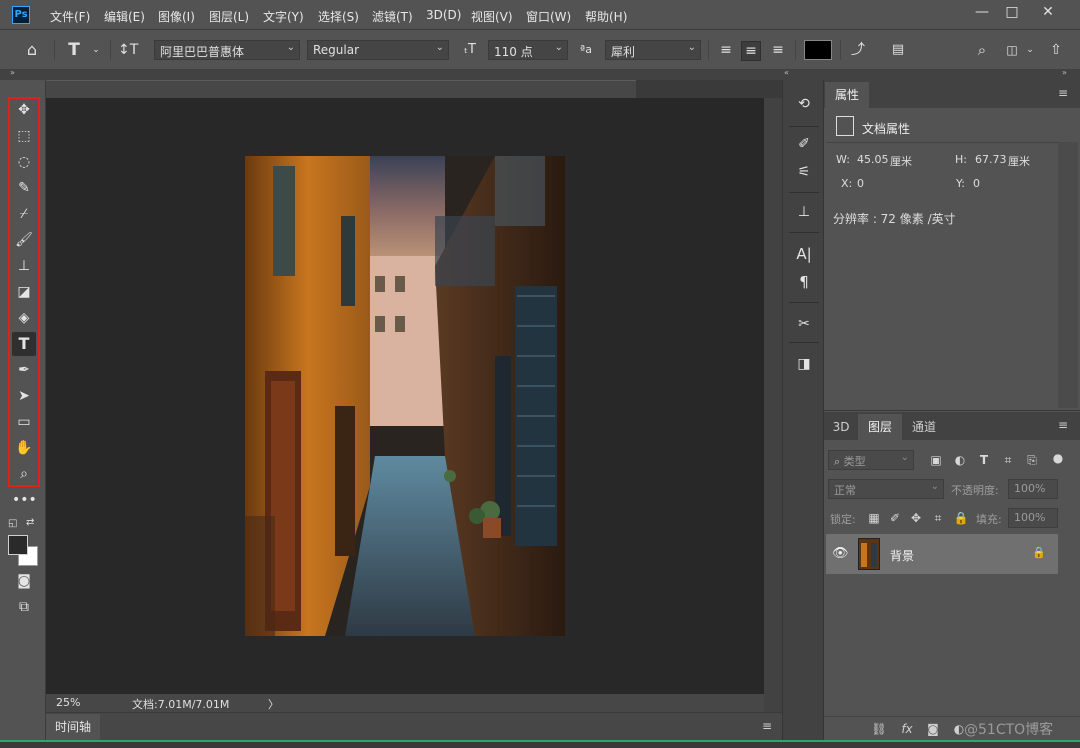 The image size is (1080, 748). I want to click on opacity-value: 100%, so click(1030, 488).